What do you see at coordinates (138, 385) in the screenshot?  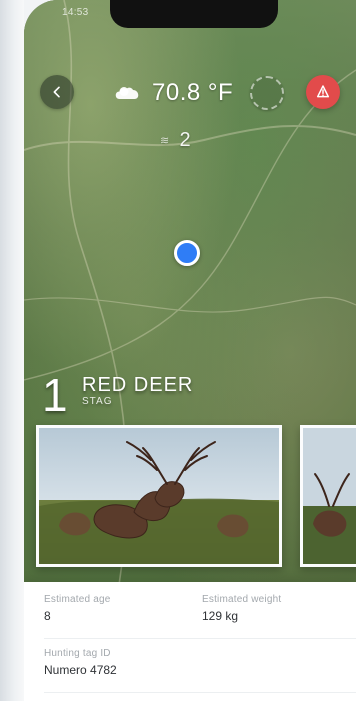 I see `species-name: RED DEER` at bounding box center [138, 385].